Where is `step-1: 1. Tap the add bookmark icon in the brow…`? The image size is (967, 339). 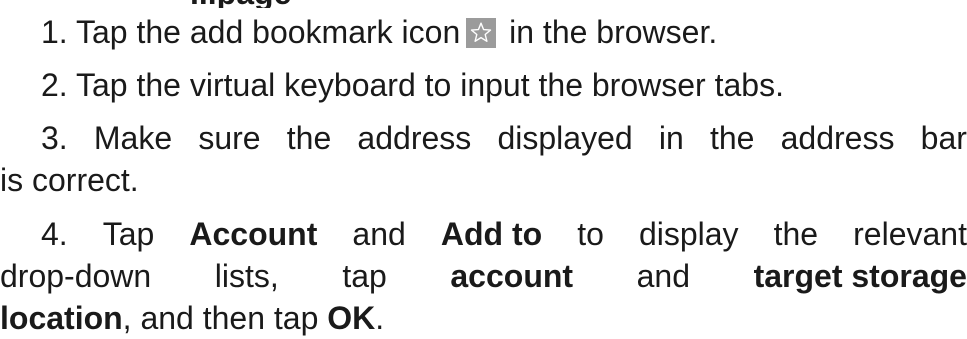 step-1: 1. Tap the add bookmark icon in the brow… is located at coordinates (483, 32).